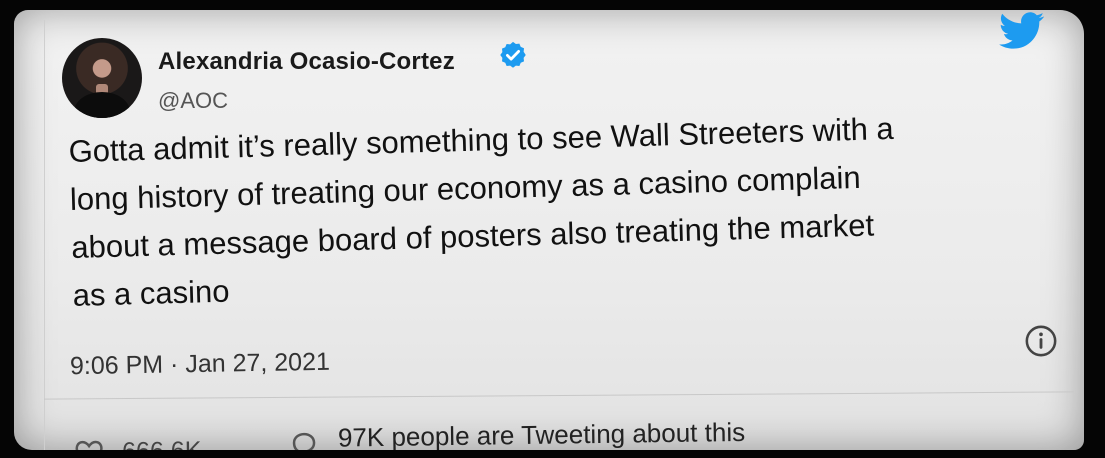  What do you see at coordinates (1041, 341) in the screenshot?
I see `info-icon` at bounding box center [1041, 341].